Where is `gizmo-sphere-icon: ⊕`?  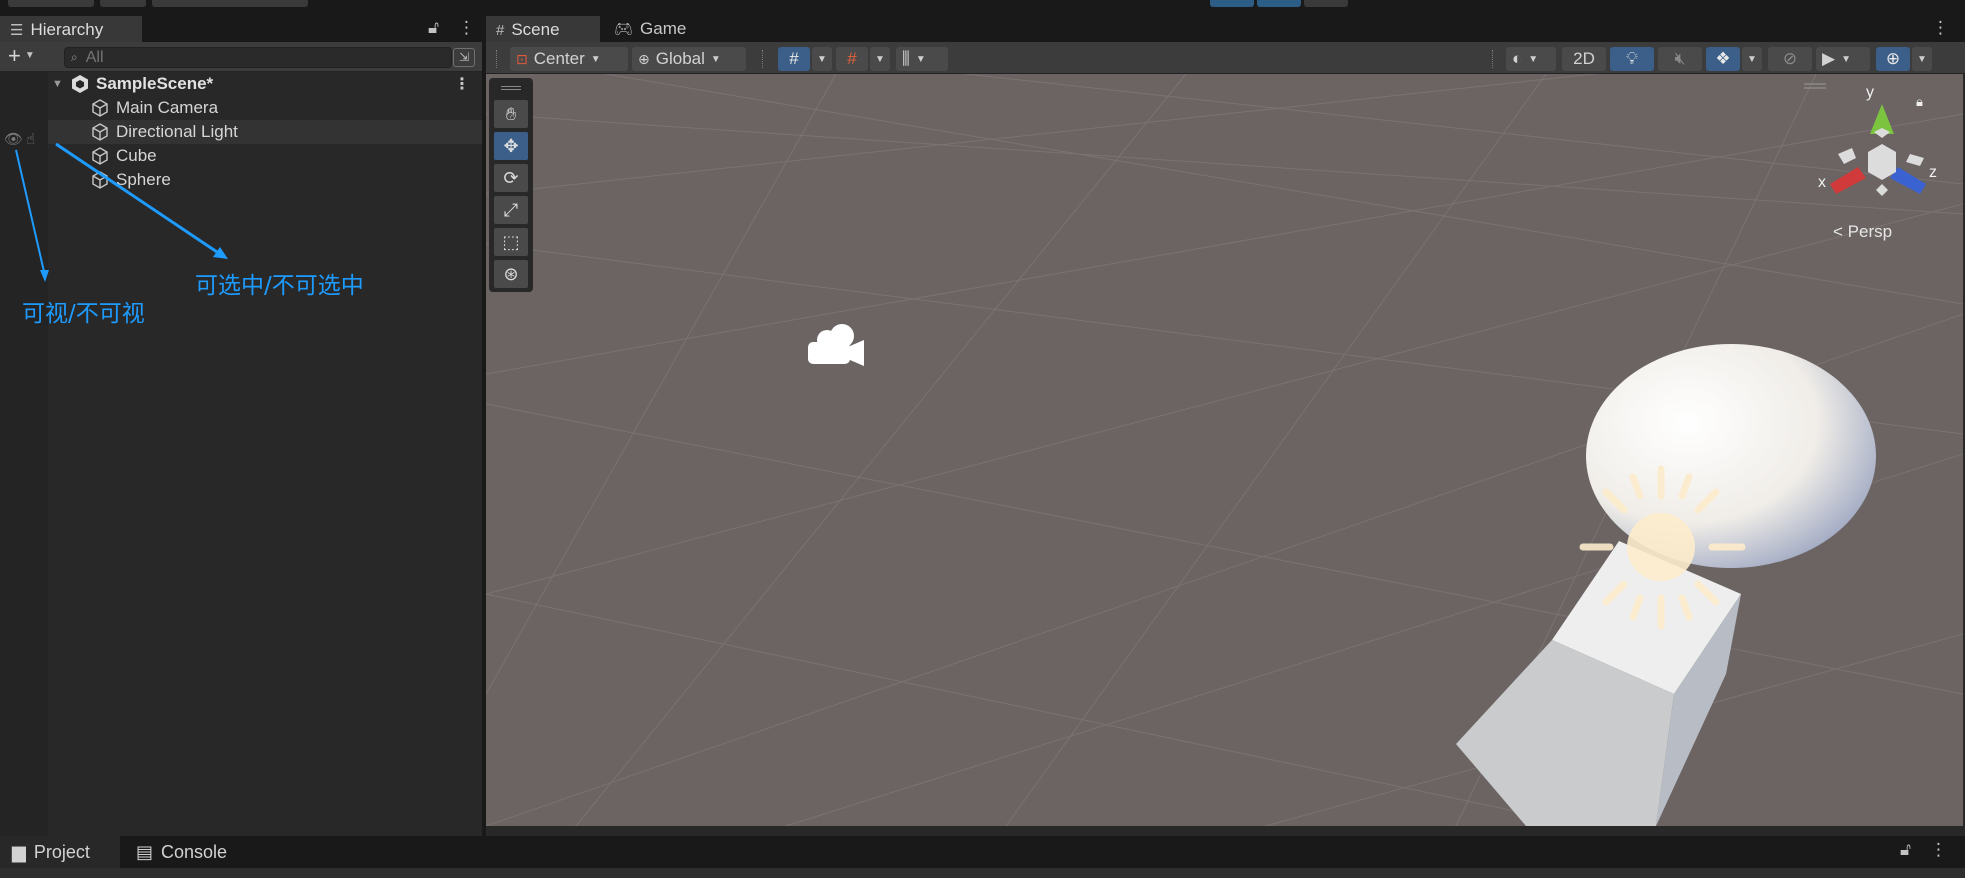 gizmo-sphere-icon: ⊕ is located at coordinates (1893, 58).